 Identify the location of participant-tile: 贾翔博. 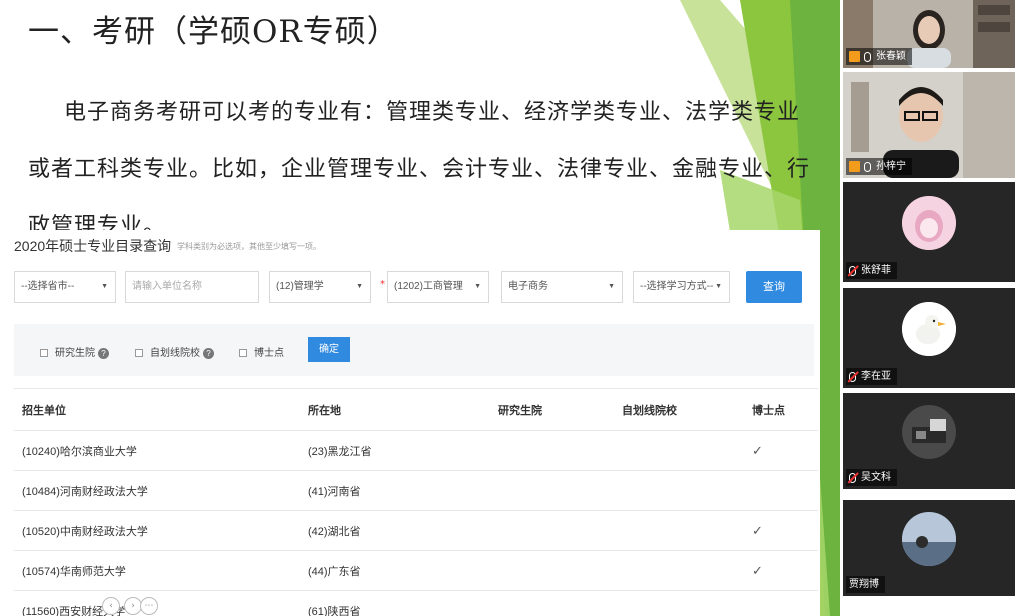
(929, 548).